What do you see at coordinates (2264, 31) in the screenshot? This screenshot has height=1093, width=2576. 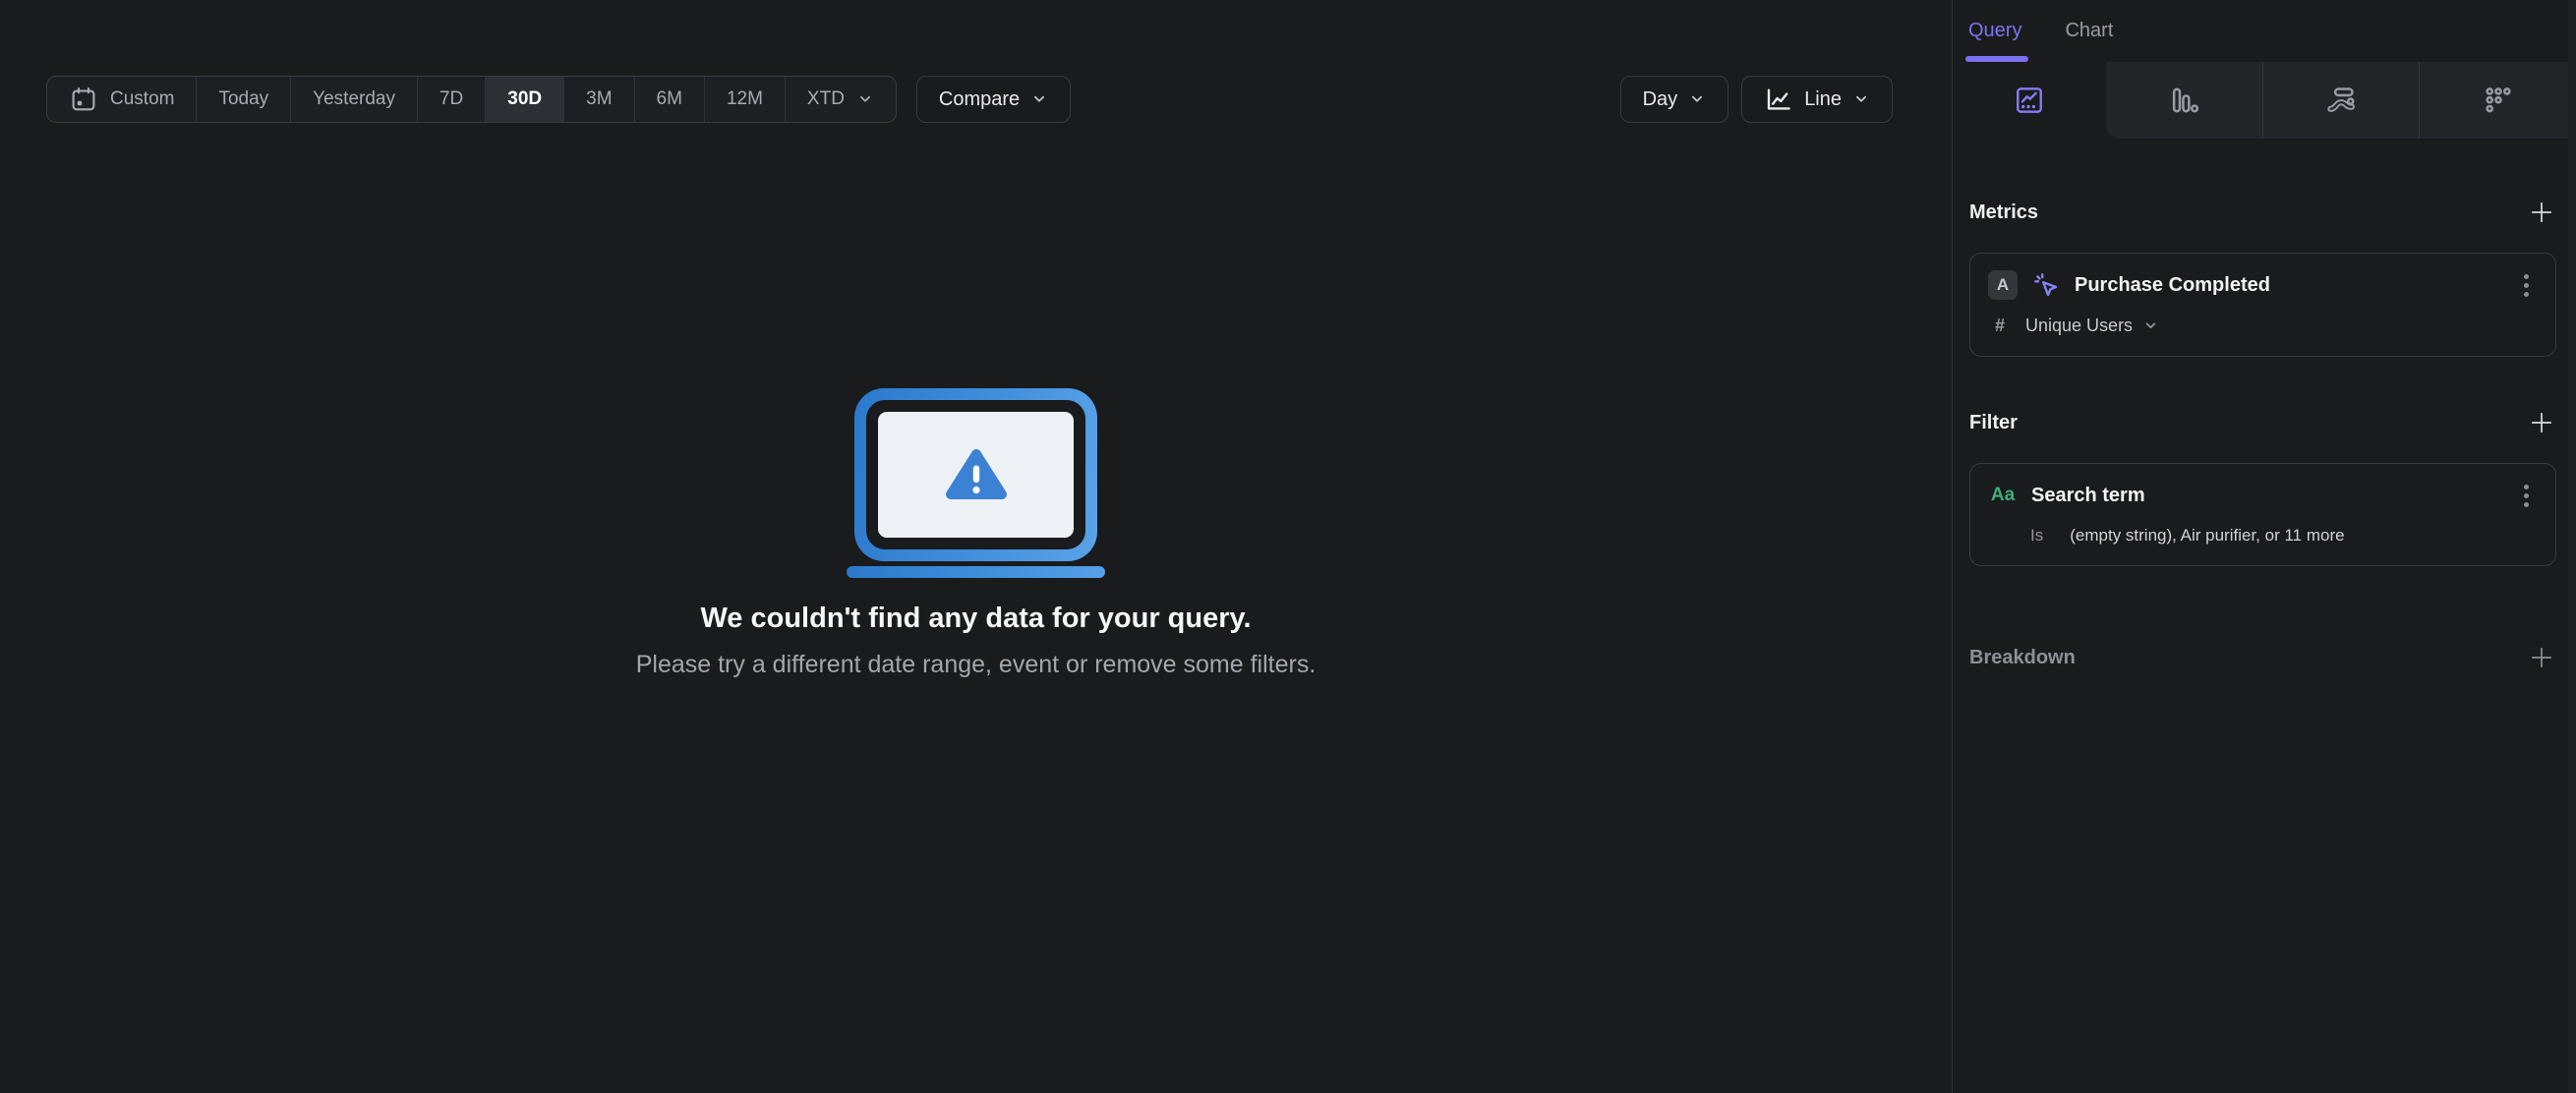 I see `panel-tabs: Query Chart` at bounding box center [2264, 31].